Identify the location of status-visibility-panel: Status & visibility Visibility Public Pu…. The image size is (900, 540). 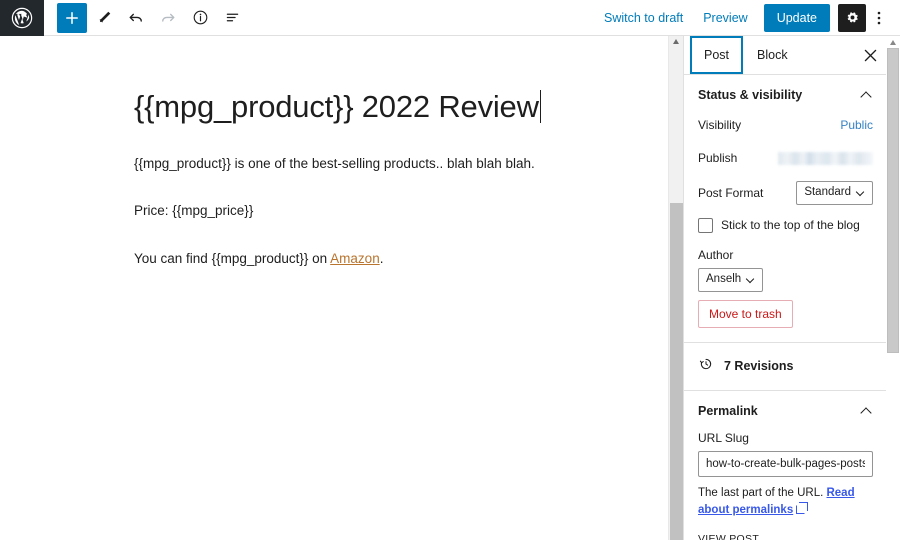
(785, 209).